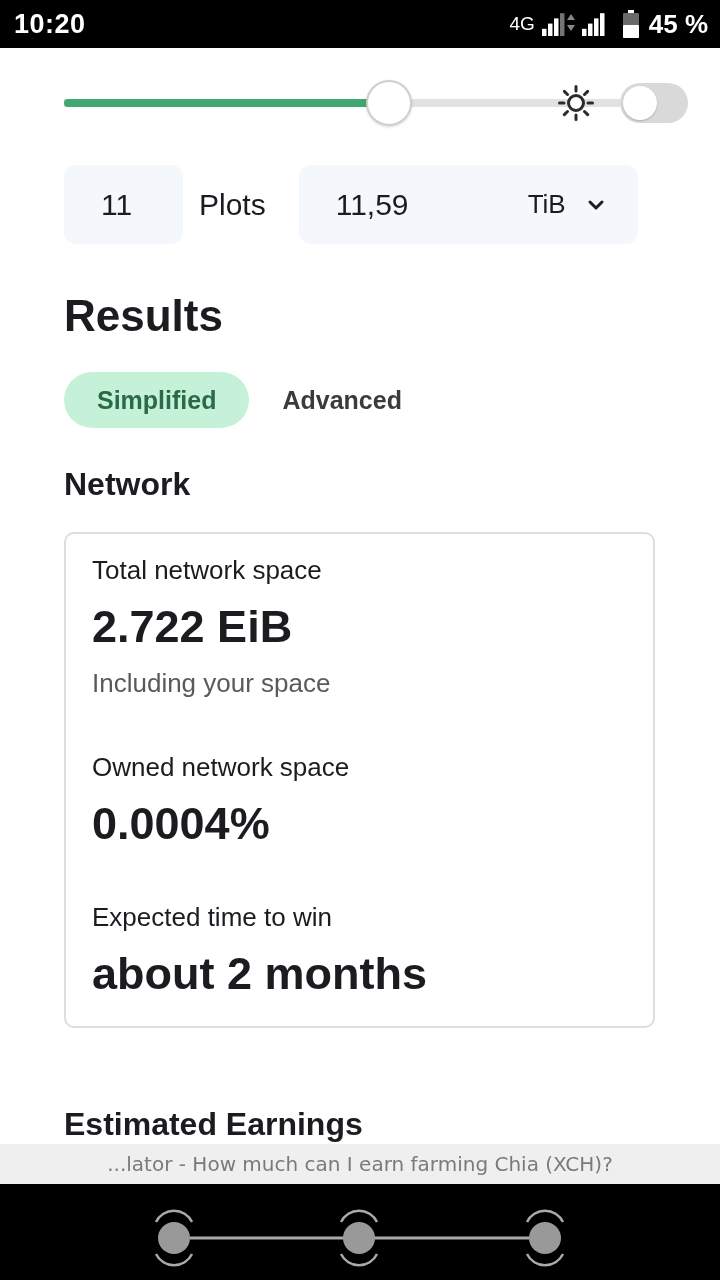 The width and height of the screenshot is (720, 1280). What do you see at coordinates (232, 204) in the screenshot?
I see `plots-label: Plots` at bounding box center [232, 204].